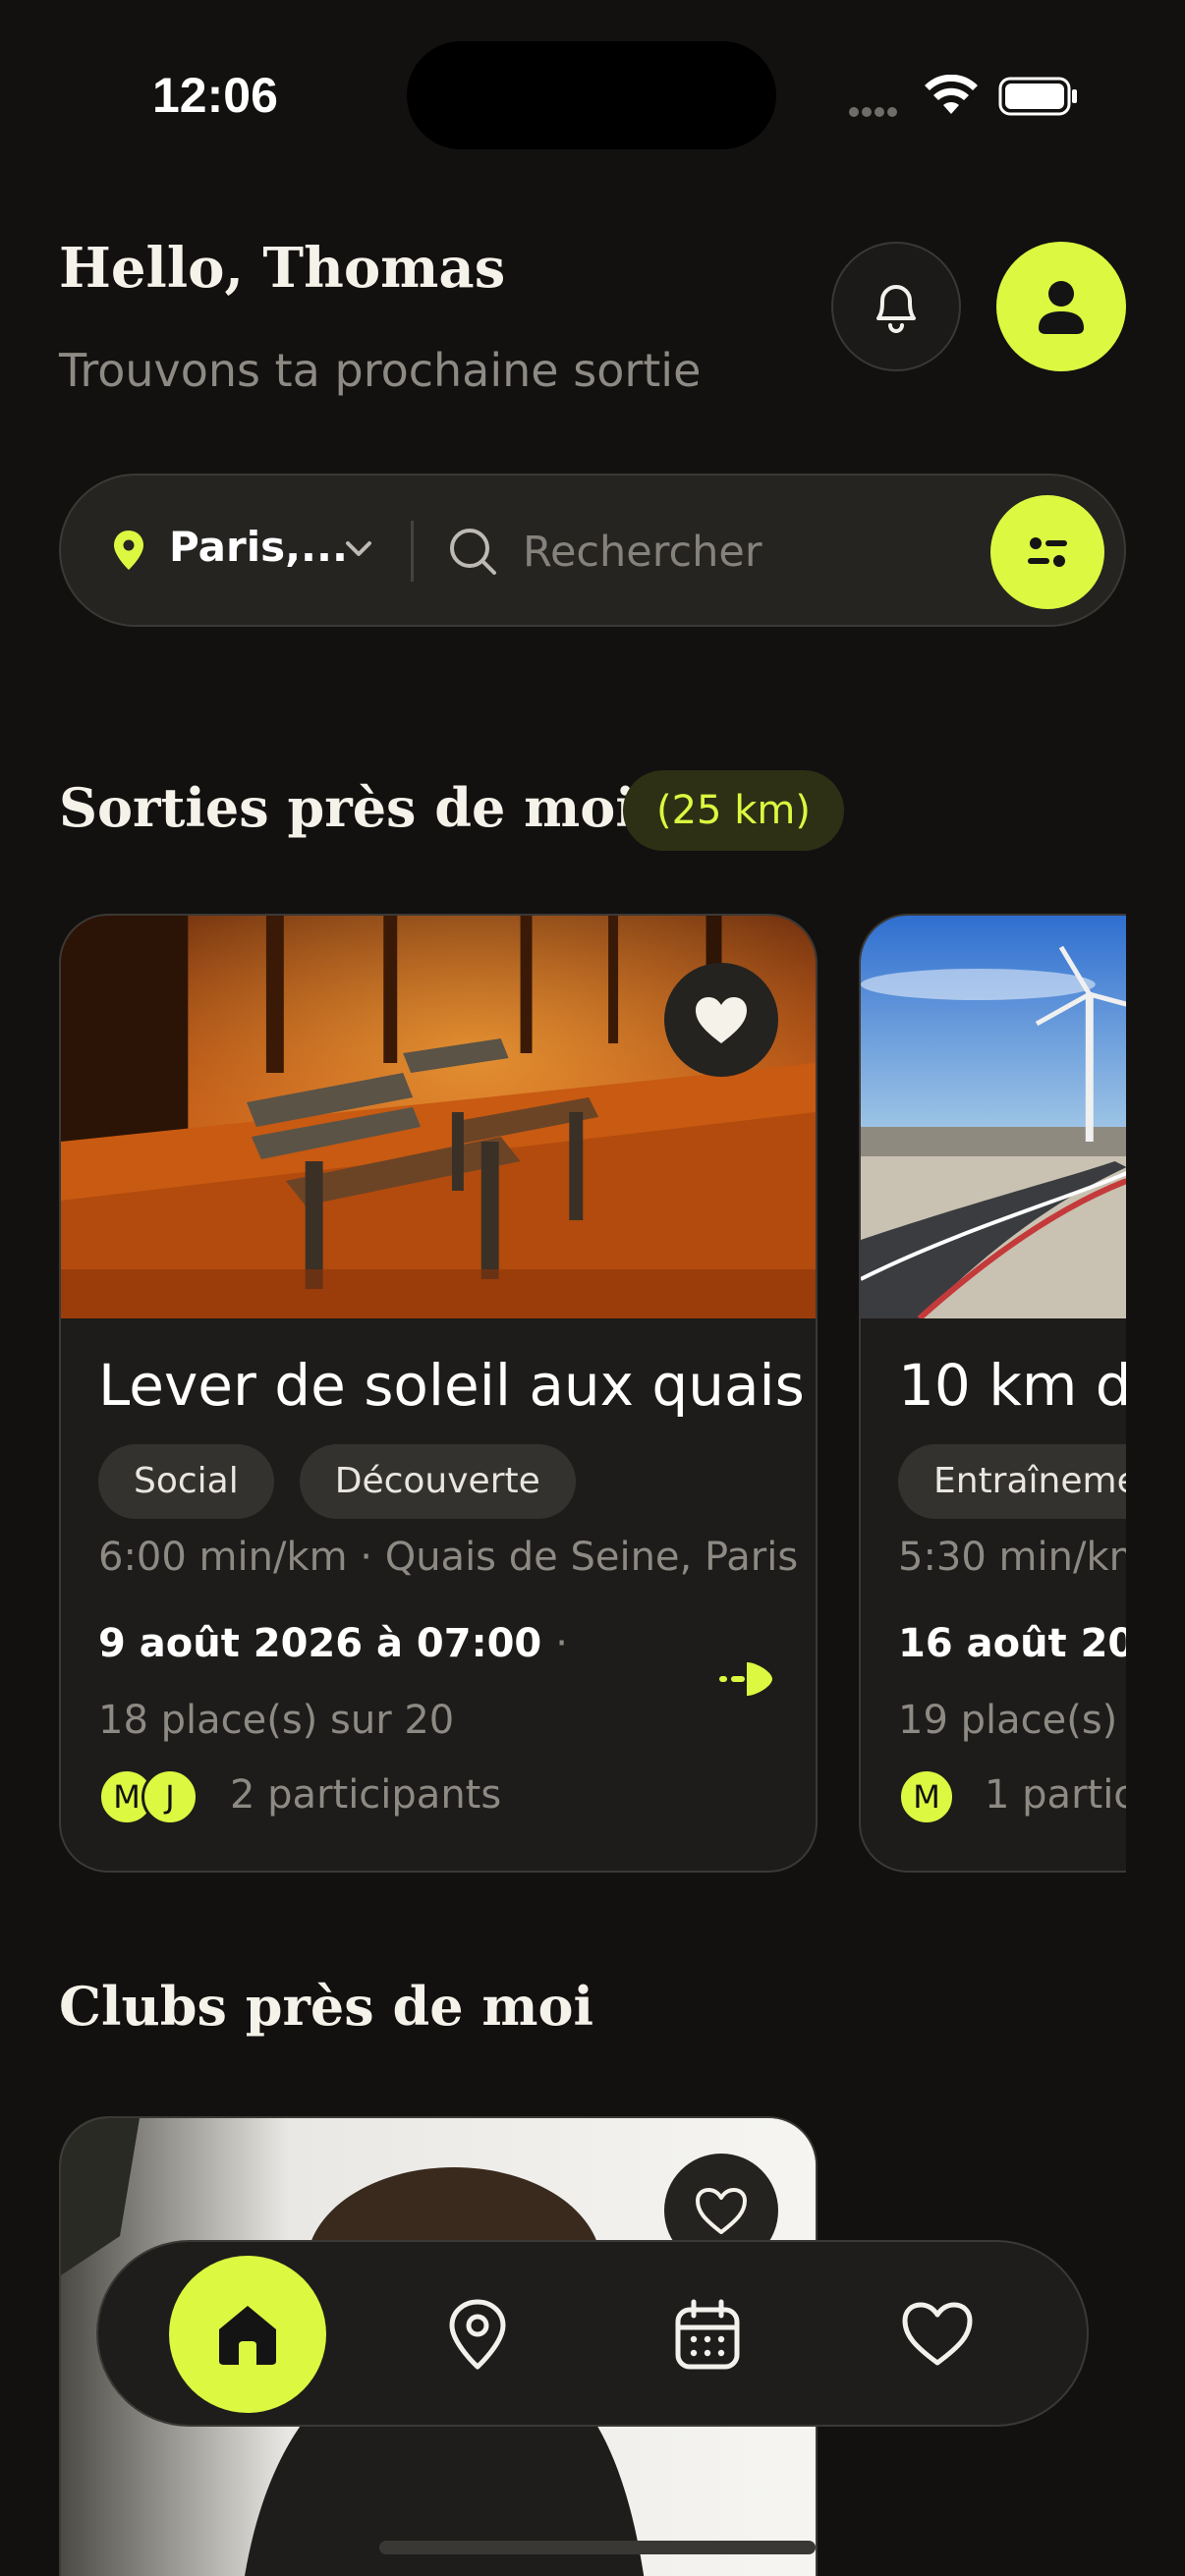 This screenshot has width=1185, height=2576. What do you see at coordinates (348, 807) in the screenshot?
I see `outings-section-title: Sorties près de moi` at bounding box center [348, 807].